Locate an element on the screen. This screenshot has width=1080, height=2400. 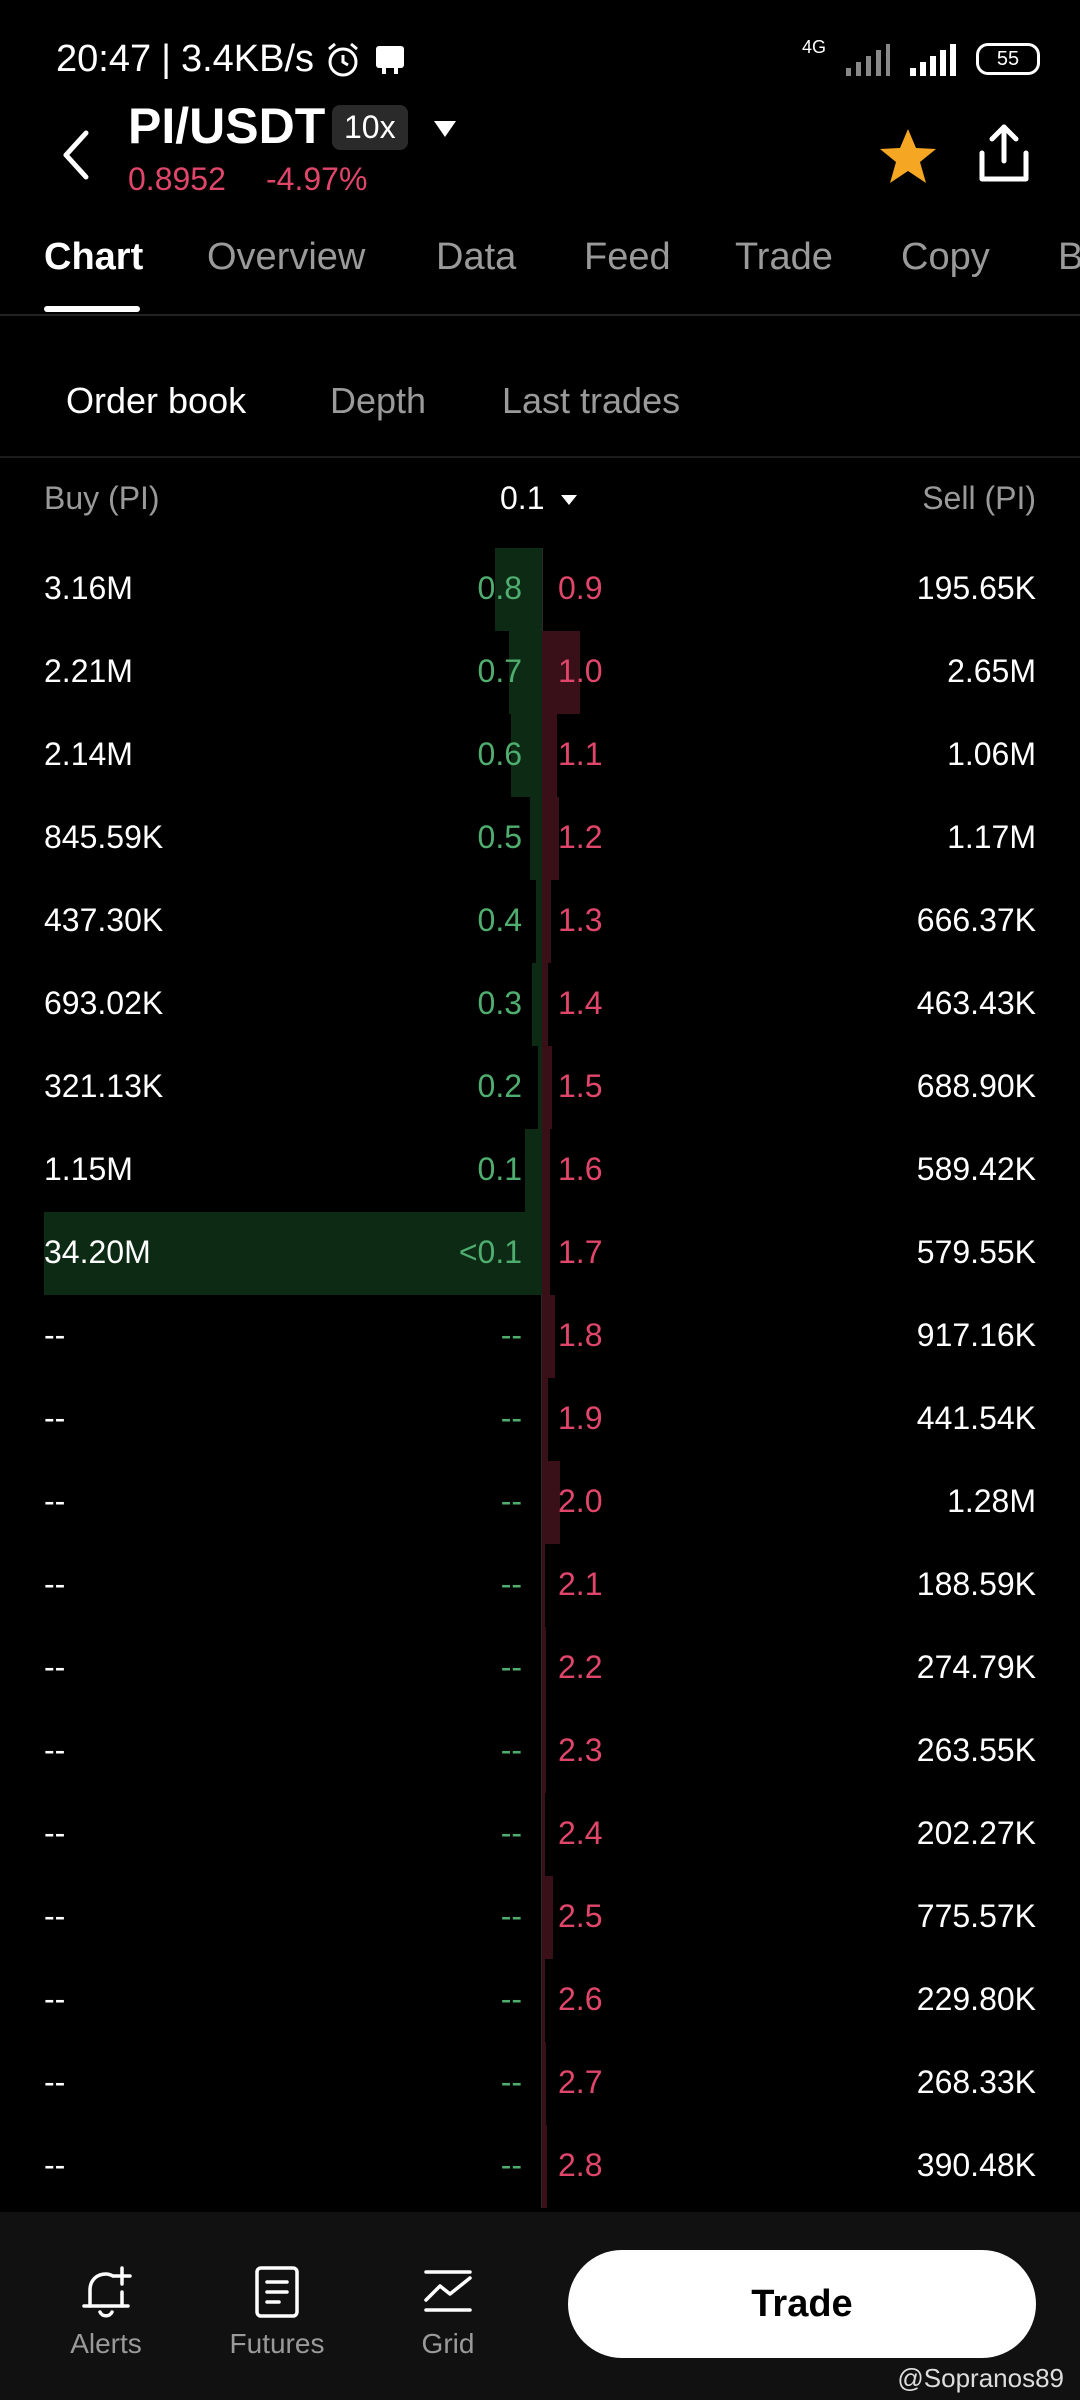
order-book-row: -- -- 2.1 188.59K is located at coordinates (540, 1585).